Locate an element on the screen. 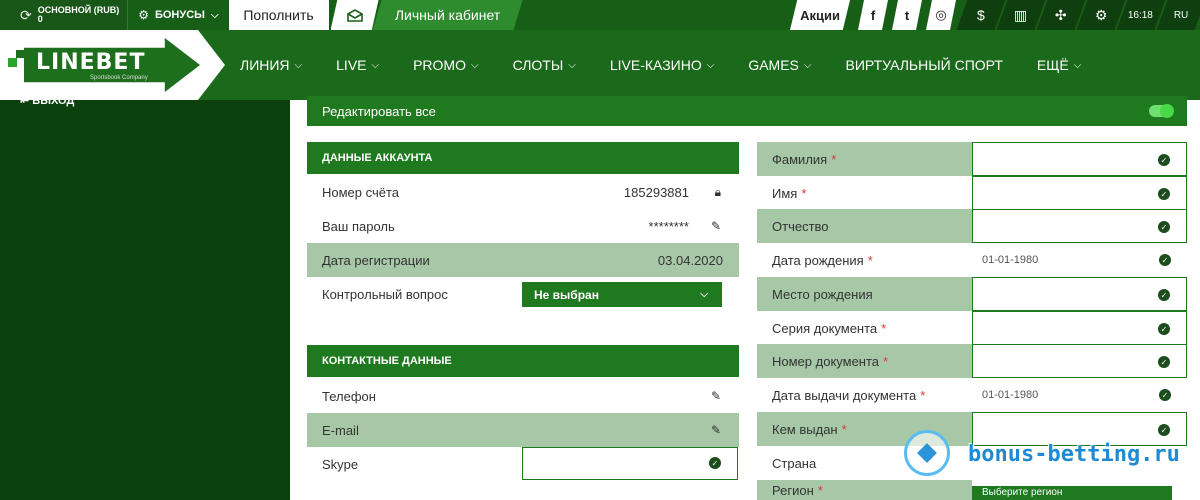 Image resolution: width=1200 pixels, height=500 pixels. password-value: ******** is located at coordinates (668, 226).